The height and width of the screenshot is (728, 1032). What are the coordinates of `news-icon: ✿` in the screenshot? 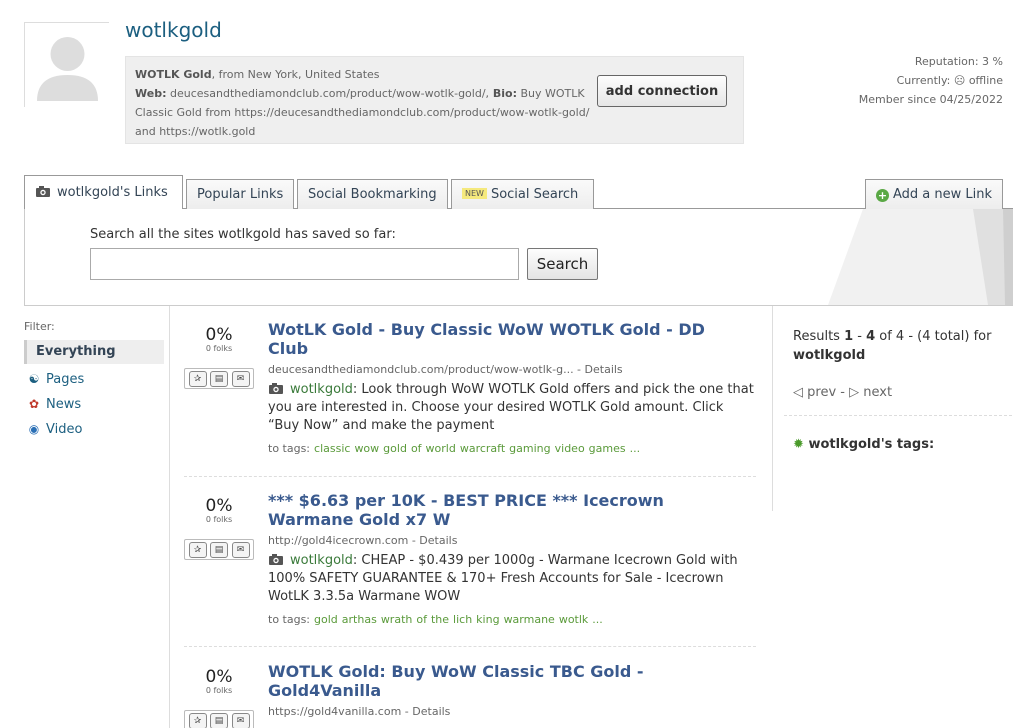 It's located at (34, 404).